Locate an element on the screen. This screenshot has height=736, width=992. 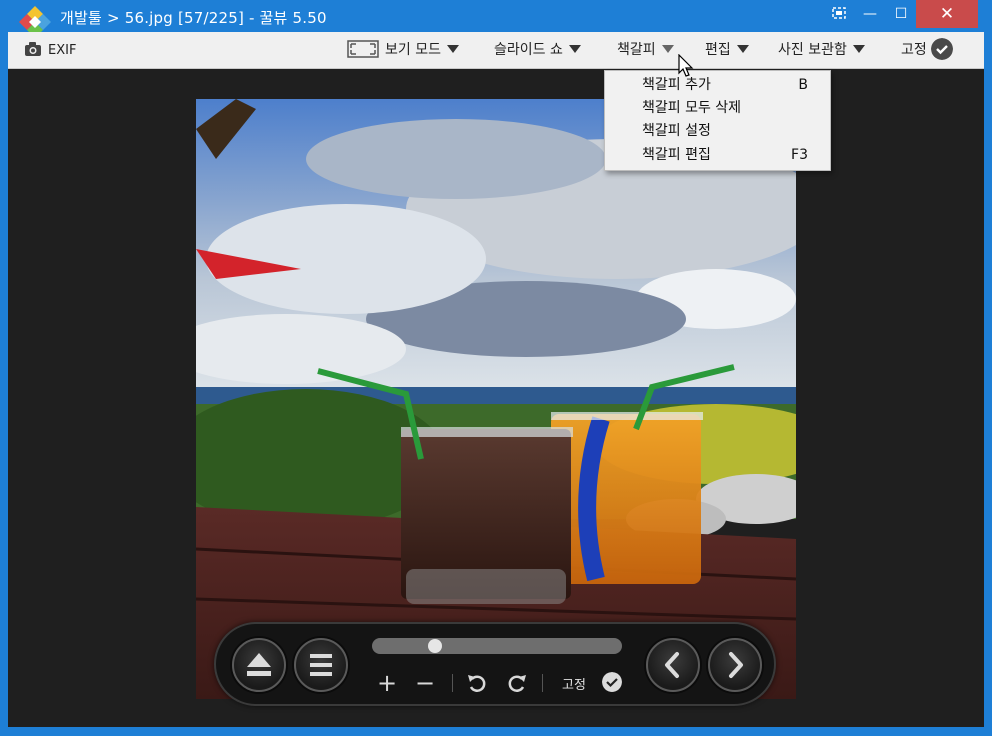
next-icon is located at coordinates (736, 665).